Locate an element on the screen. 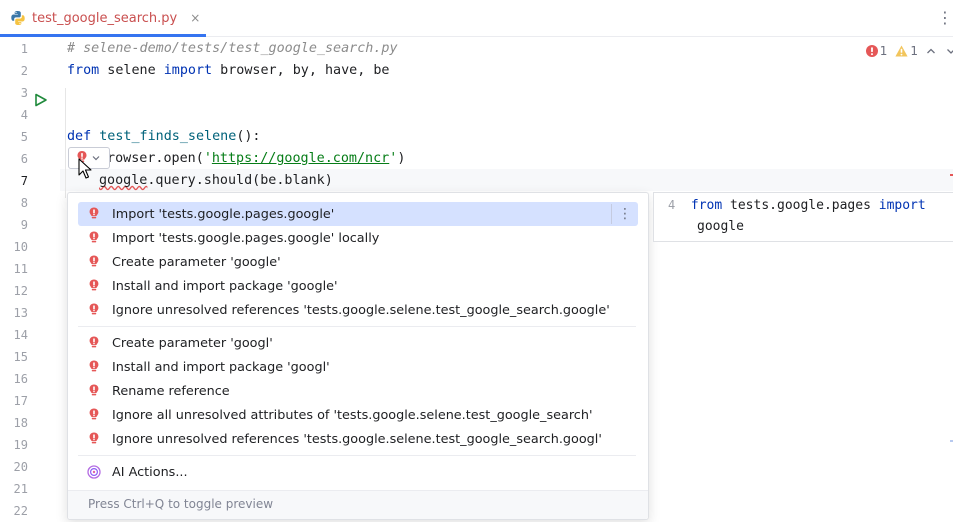  code-chain: .query.should(be.blank) is located at coordinates (240, 180).